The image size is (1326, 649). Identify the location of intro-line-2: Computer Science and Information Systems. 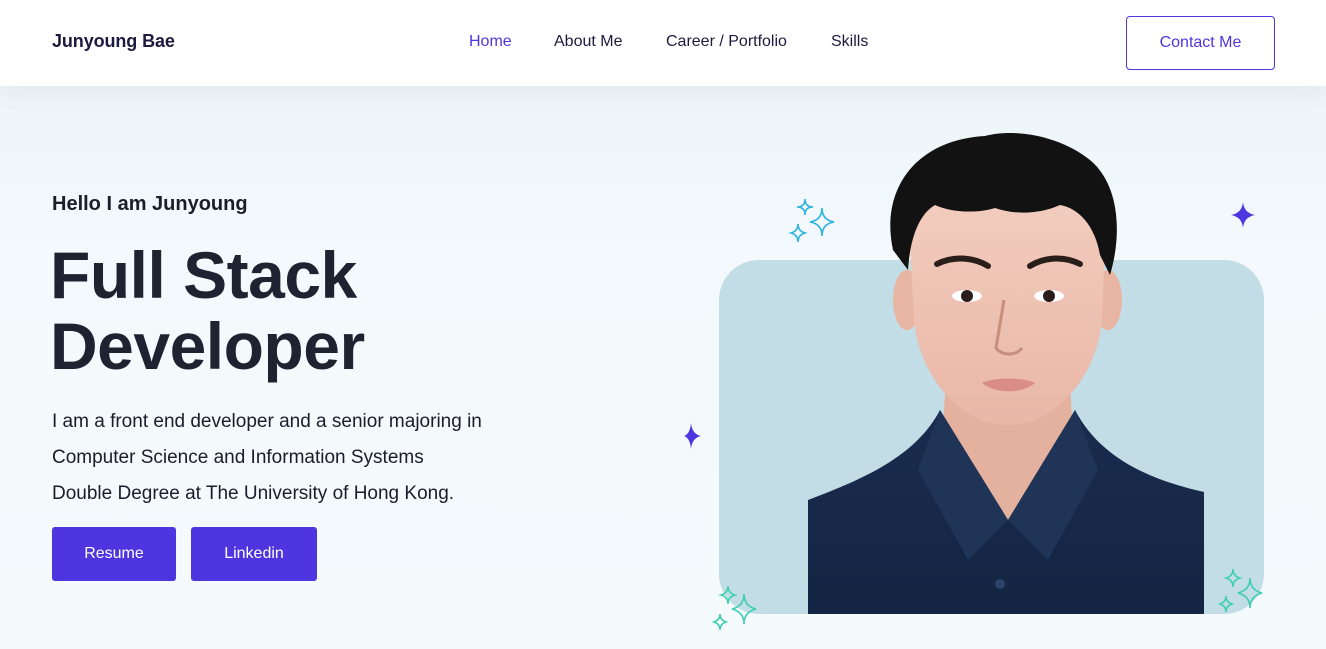
(238, 457).